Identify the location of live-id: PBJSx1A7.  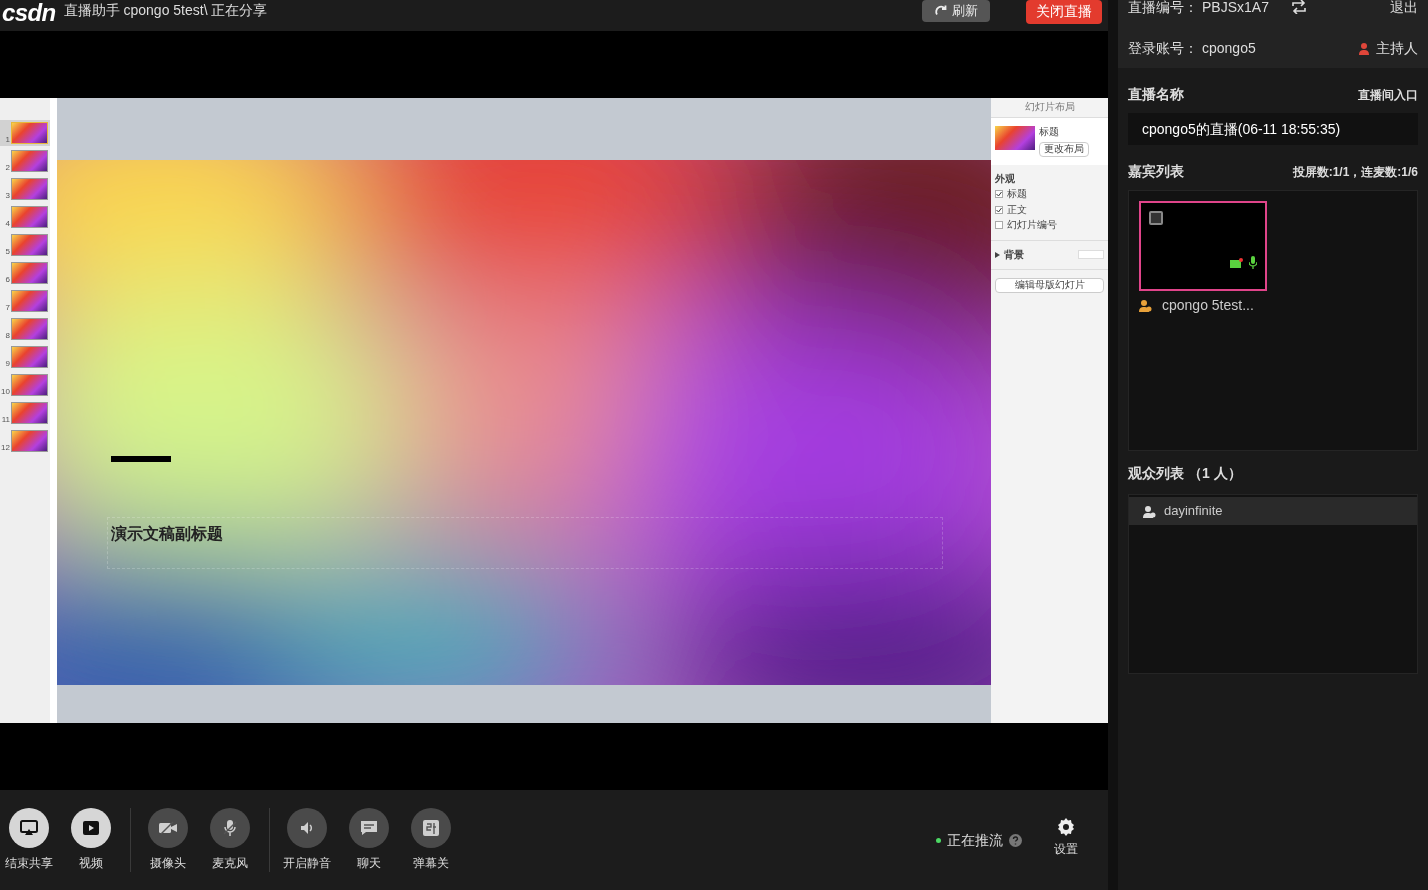
(1235, 8).